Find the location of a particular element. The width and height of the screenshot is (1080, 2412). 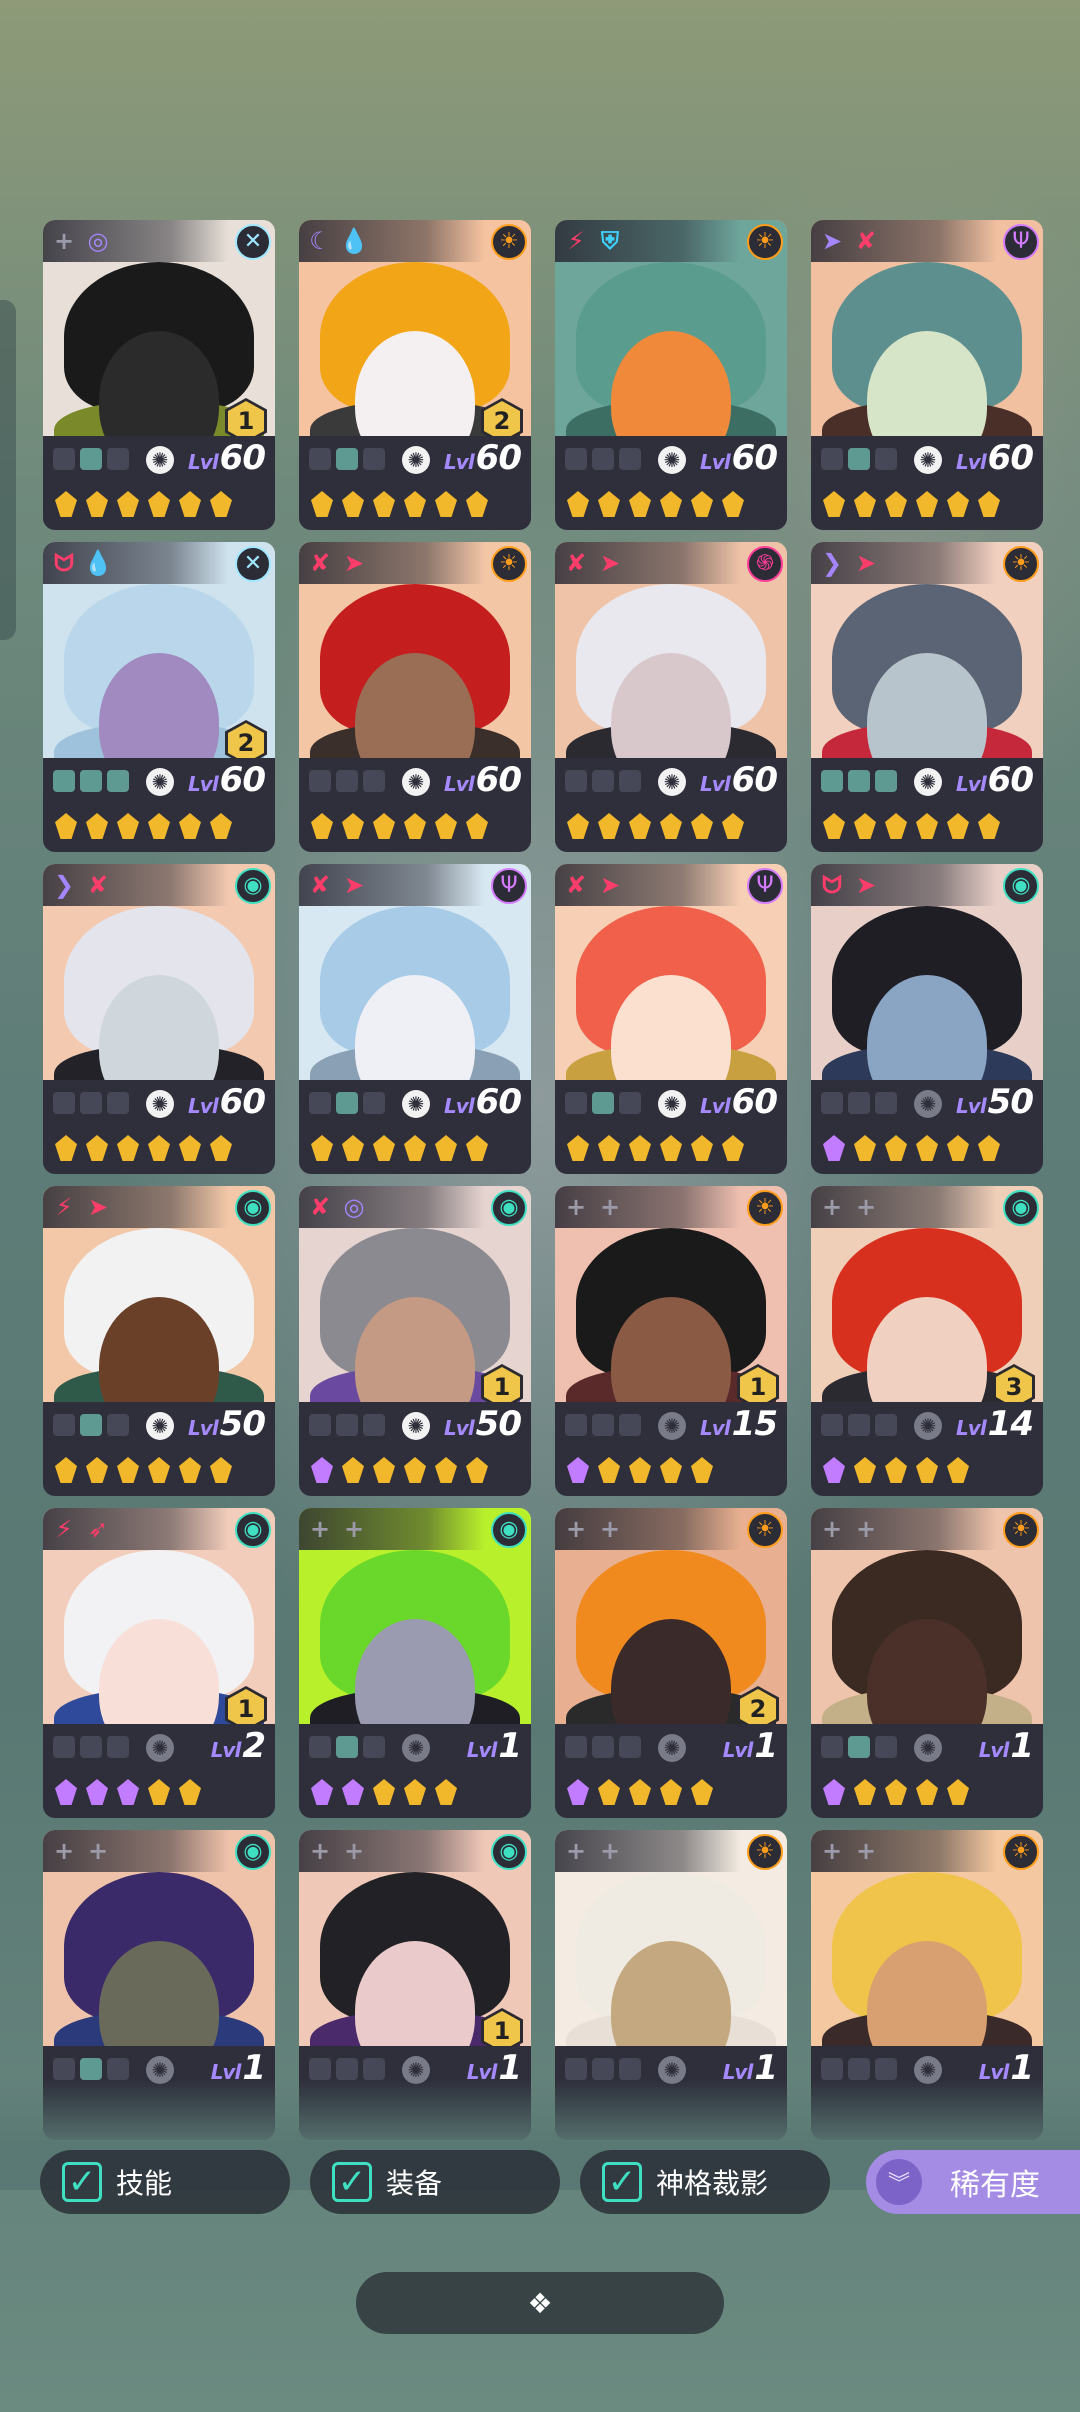

hero-info-bar: ✺ Lvl2 is located at coordinates (159, 1771).